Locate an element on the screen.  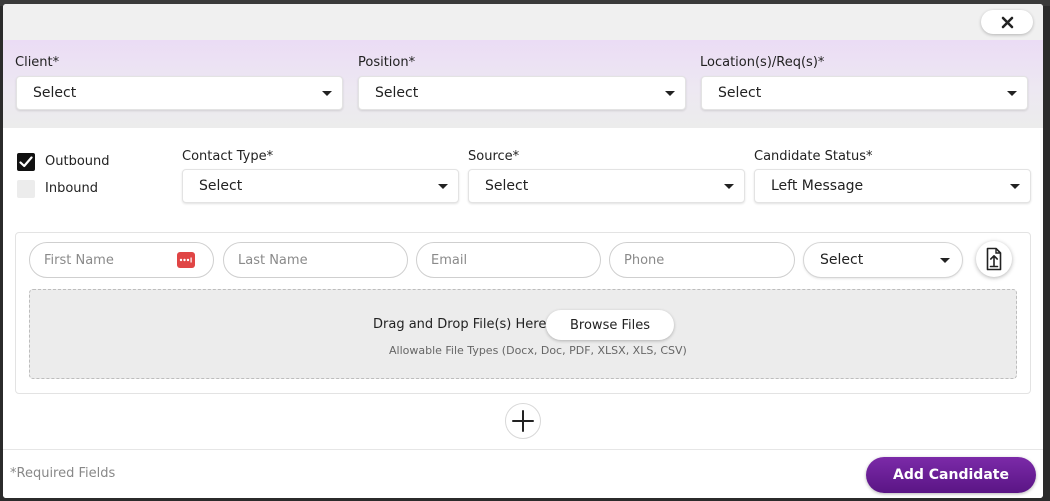
file-upload-icon is located at coordinates (994, 259).